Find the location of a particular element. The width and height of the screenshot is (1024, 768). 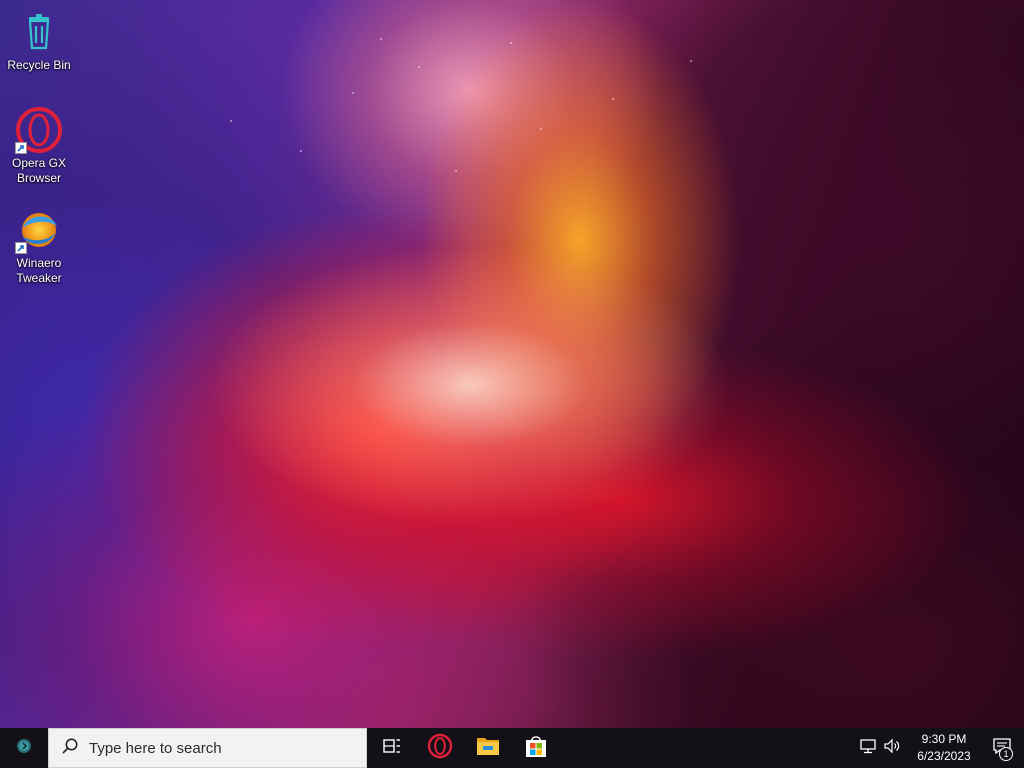

network-icon is located at coordinates (868, 748).